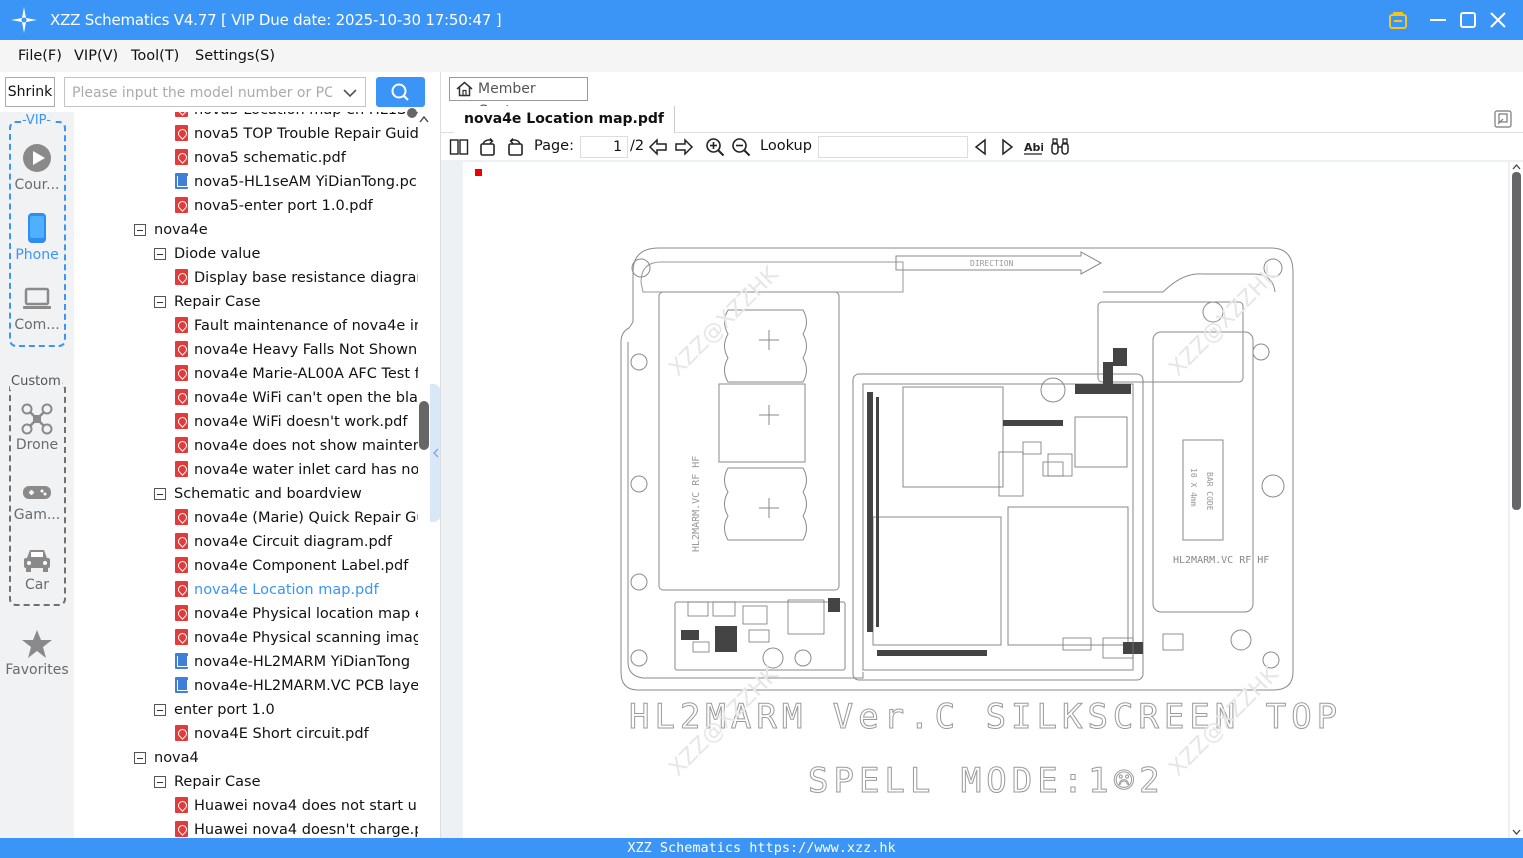 This screenshot has width=1523, height=858. Describe the element at coordinates (604, 147) in the screenshot. I see `page-number-input: 1` at that location.